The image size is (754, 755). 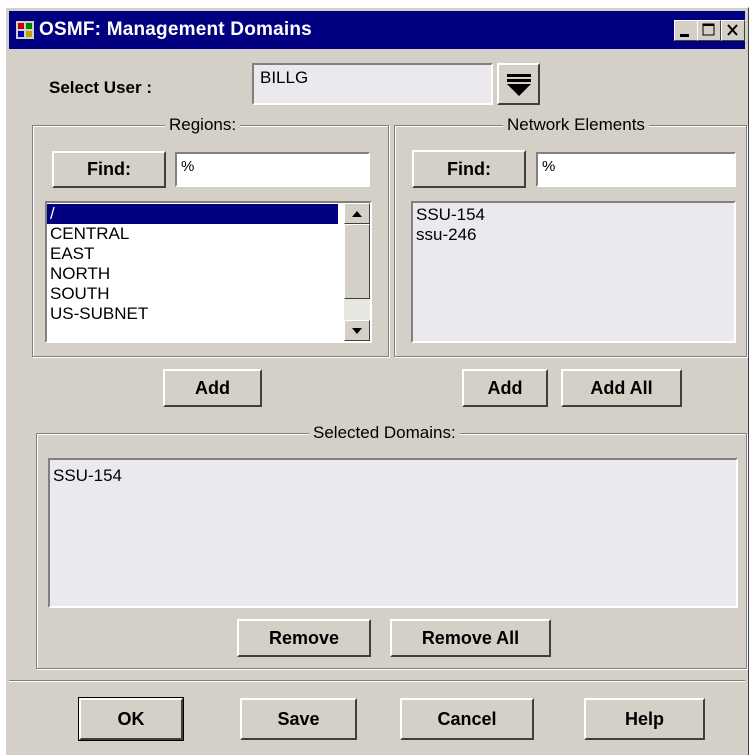 I want to click on maximize-icon, so click(x=708, y=29).